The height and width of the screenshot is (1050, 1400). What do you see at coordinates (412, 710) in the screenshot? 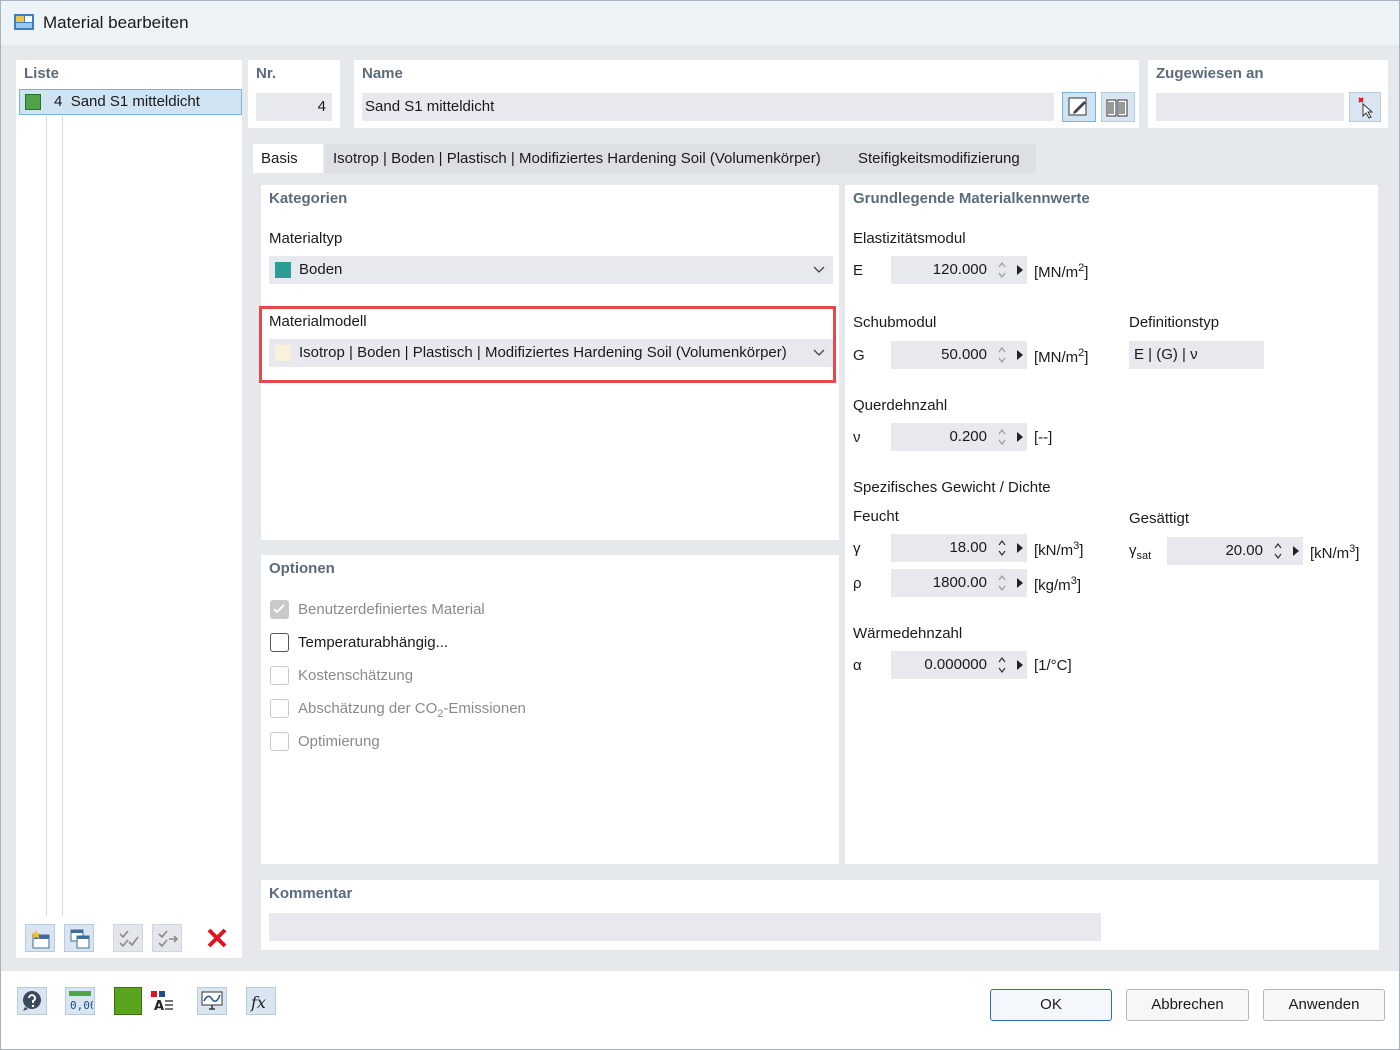
I see `co2-estimation-label: Abschätzung der CO2-Emissionen` at bounding box center [412, 710].